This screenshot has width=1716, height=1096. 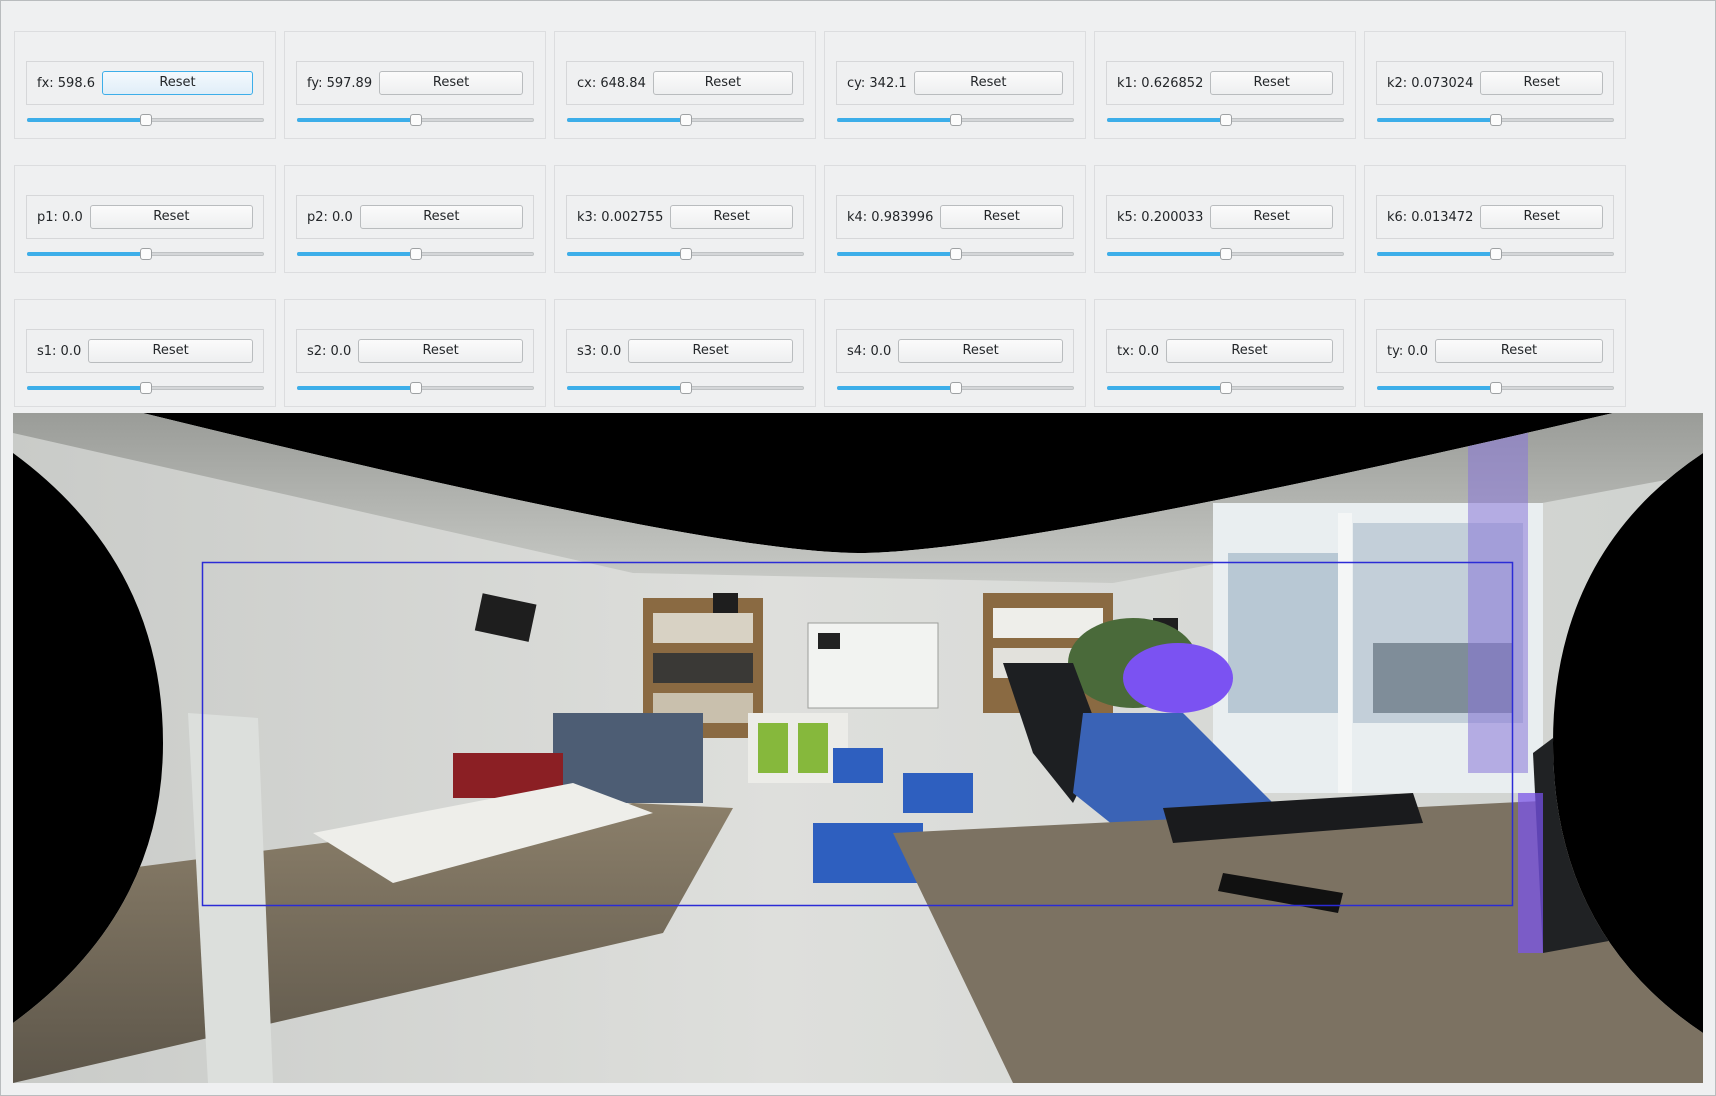 I want to click on parameter-group: k5: 0.200033 Reset, so click(x=1225, y=219).